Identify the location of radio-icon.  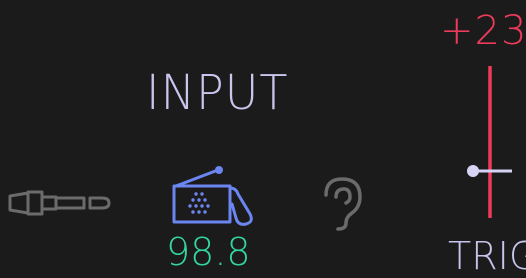
(212, 196).